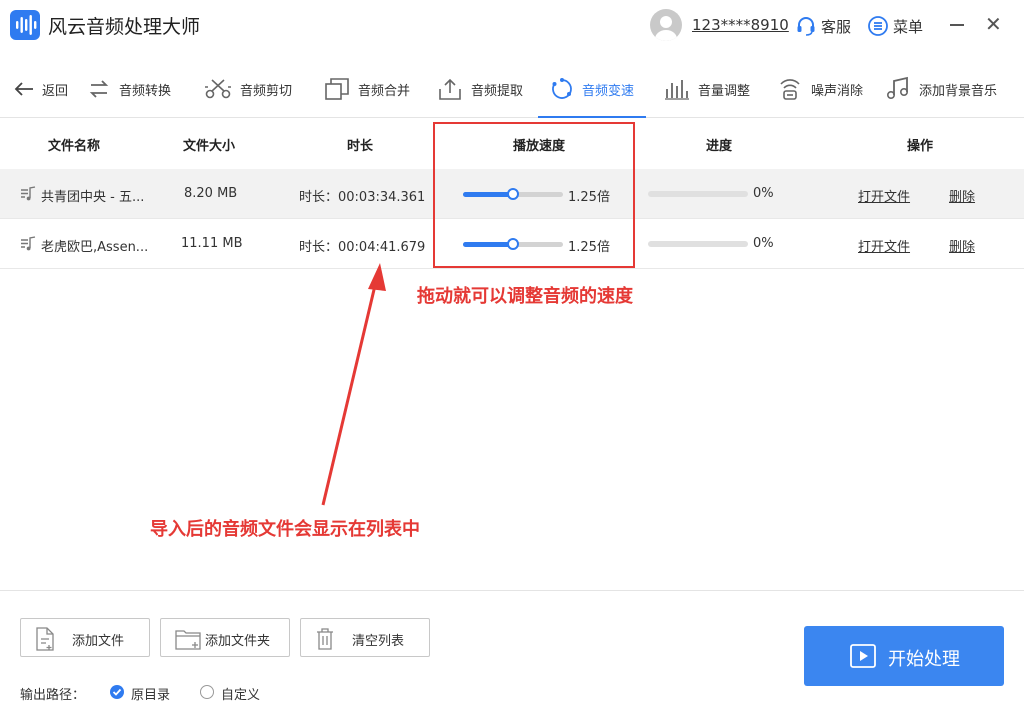 The height and width of the screenshot is (721, 1024). I want to click on back-label: 返回, so click(55, 91).